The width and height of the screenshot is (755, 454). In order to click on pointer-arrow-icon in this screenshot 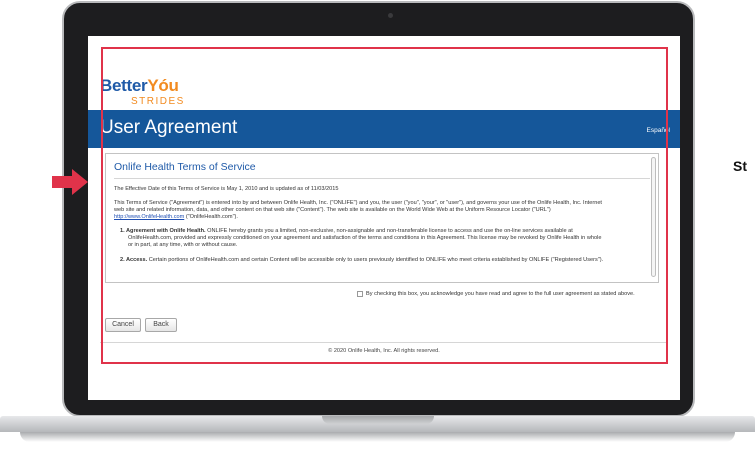, I will do `click(70, 182)`.